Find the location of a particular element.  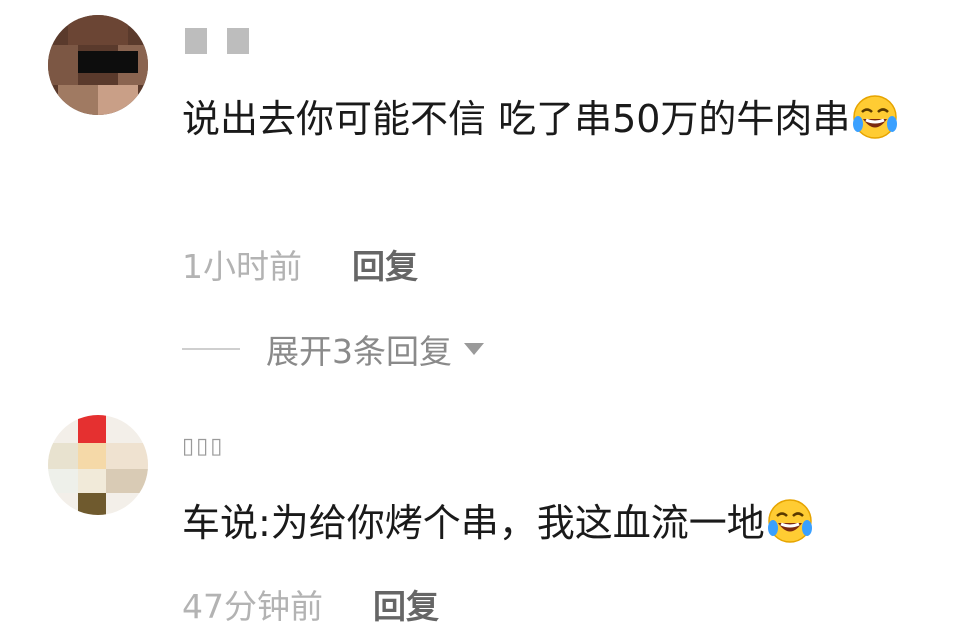

username: ▯▯▯ is located at coordinates (203, 446).